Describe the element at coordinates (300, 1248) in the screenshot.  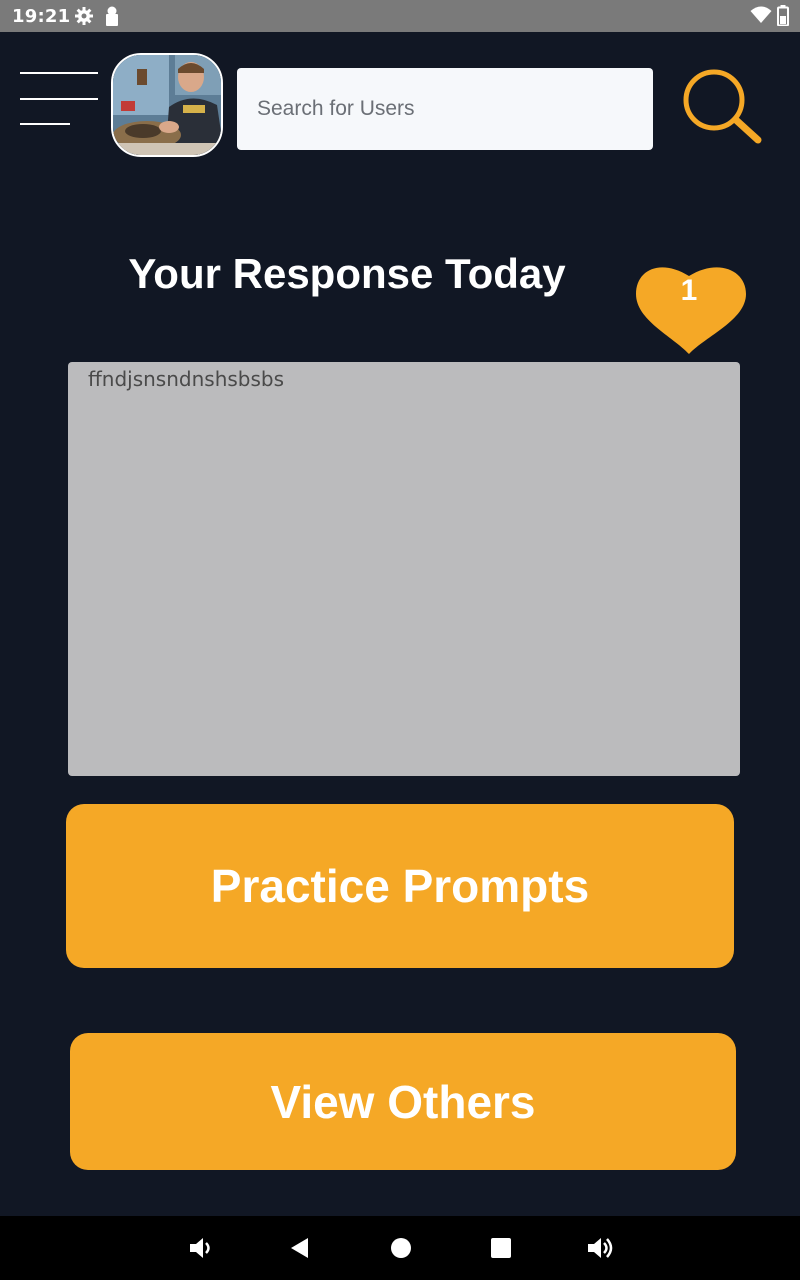
I see `back-icon` at that location.